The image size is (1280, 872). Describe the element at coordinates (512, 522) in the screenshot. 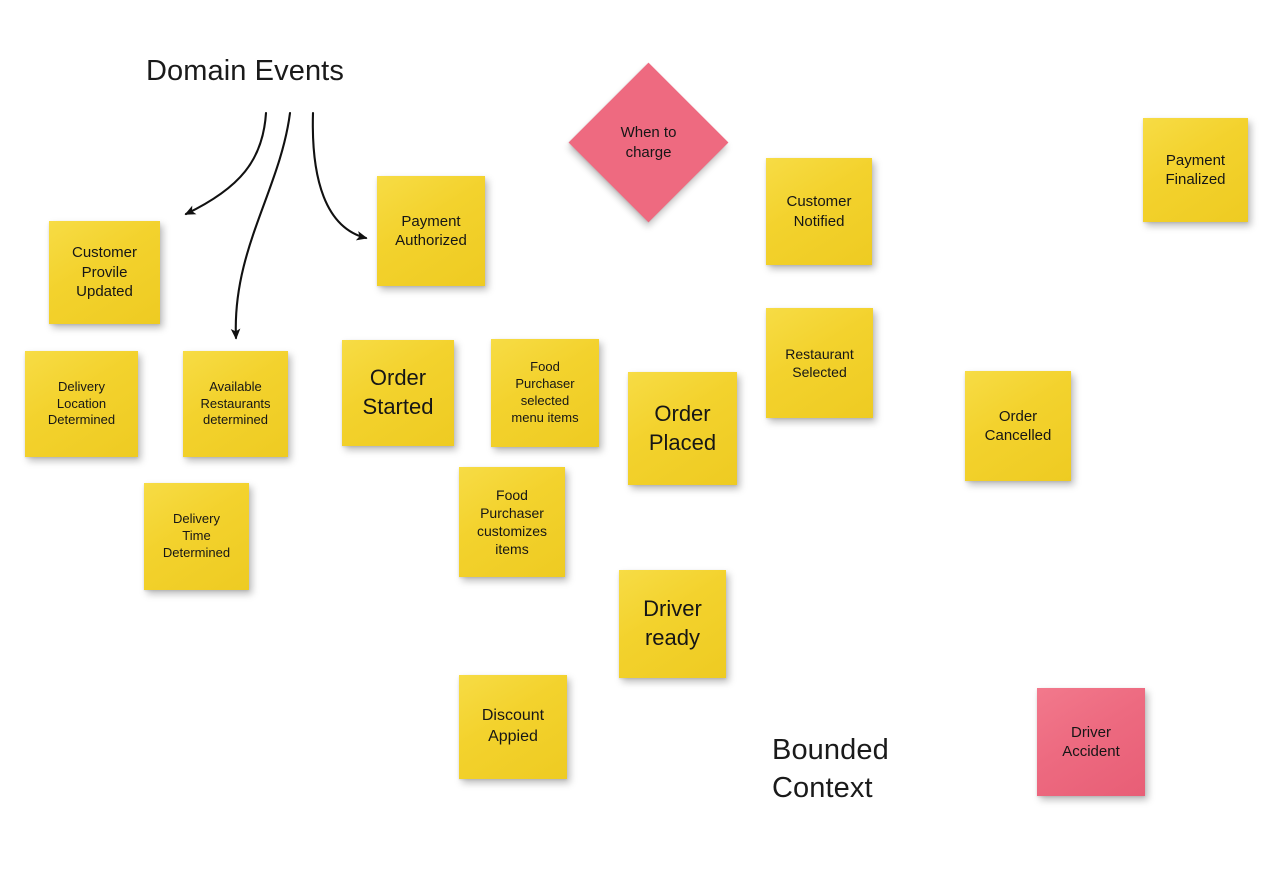

I see `sticky-note-food-purchaser-customizes-items: Food Purchaser customizes items` at that location.